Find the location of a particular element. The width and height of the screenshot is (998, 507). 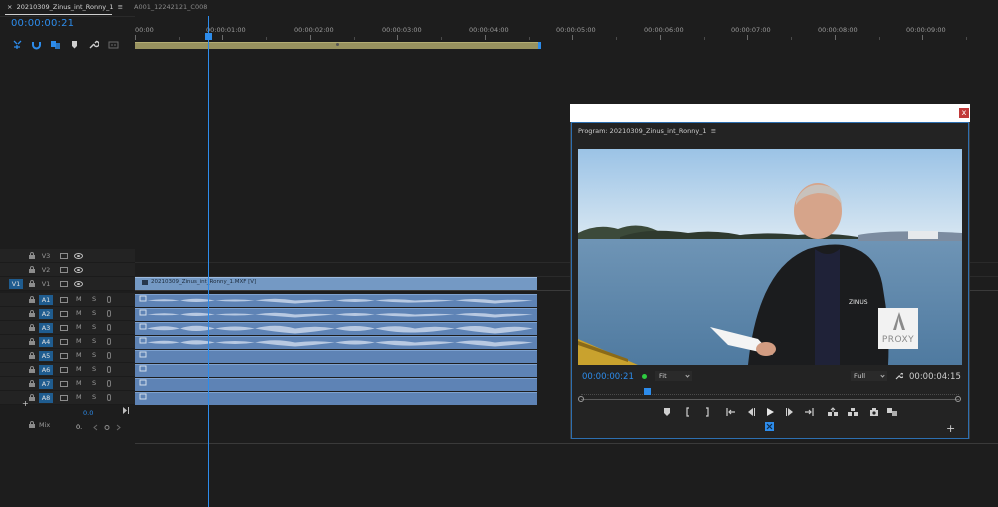

playhead-line is located at coordinates (208, 261).